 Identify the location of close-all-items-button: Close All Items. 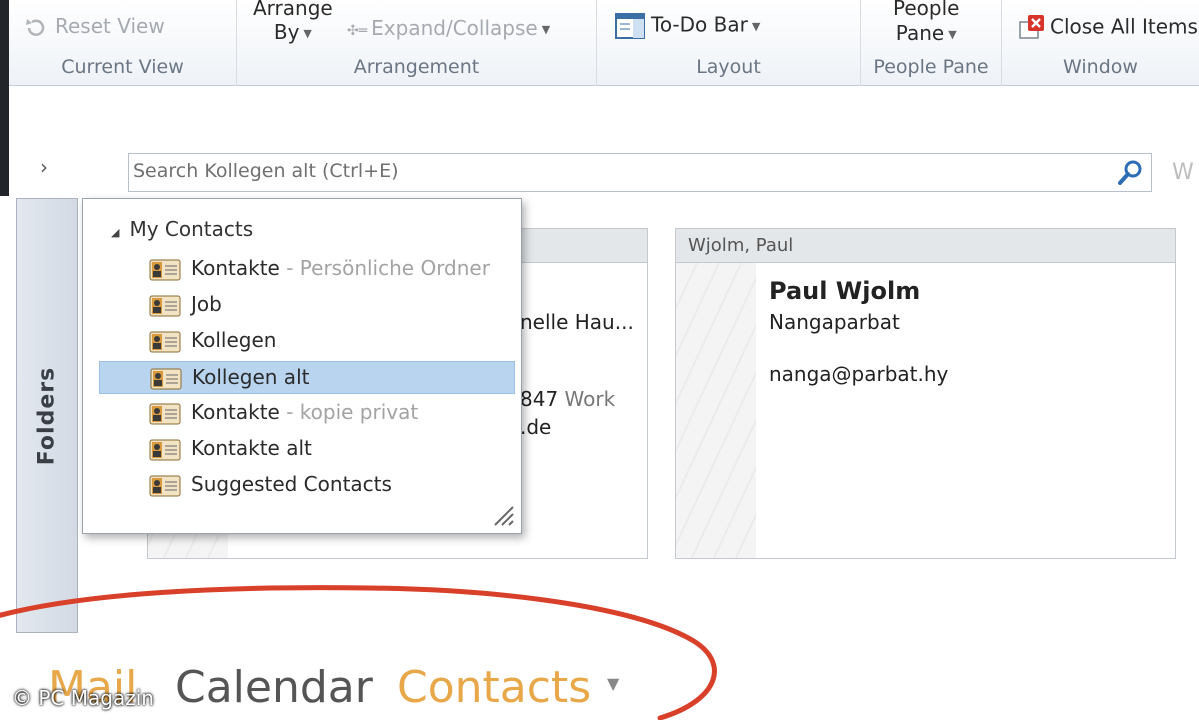
(1108, 28).